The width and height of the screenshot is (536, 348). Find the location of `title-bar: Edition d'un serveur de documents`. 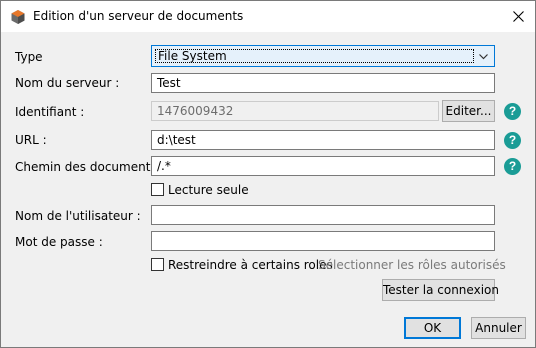

title-bar: Edition d'un serveur de documents is located at coordinates (268, 16).